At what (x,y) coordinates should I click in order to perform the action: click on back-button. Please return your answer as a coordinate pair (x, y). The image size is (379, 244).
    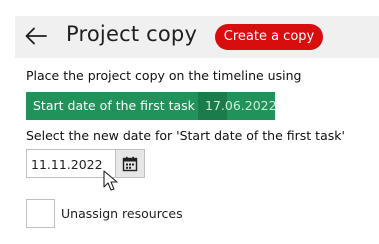
    Looking at the image, I should click on (36, 36).